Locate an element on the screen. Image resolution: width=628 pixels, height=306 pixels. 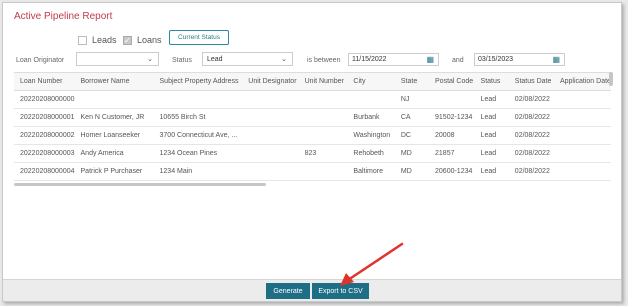
table-cell: 1234 Ocean Pines is located at coordinates (198, 153).